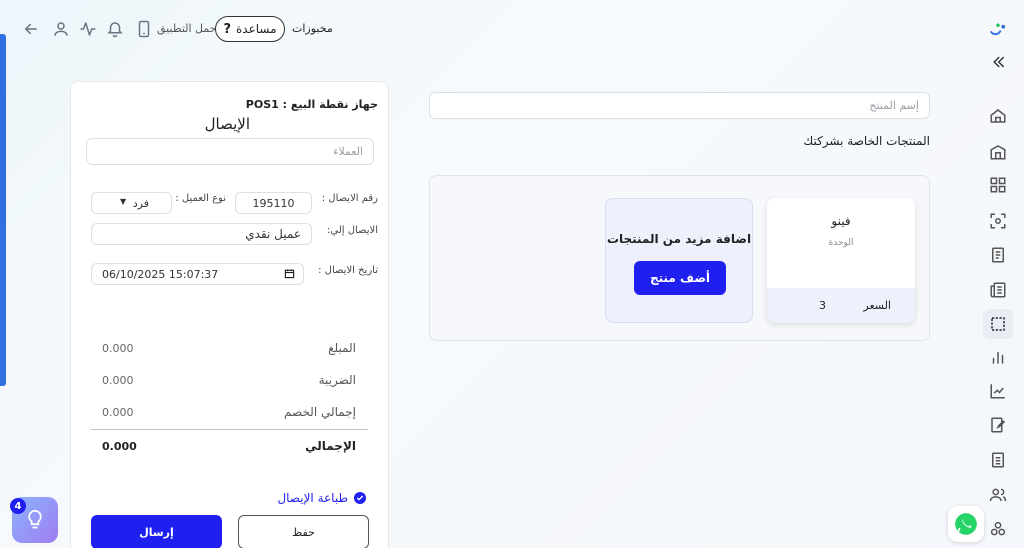 This screenshot has height=548, width=1024. Describe the element at coordinates (841, 221) in the screenshot. I see `product-name: فينو` at that location.